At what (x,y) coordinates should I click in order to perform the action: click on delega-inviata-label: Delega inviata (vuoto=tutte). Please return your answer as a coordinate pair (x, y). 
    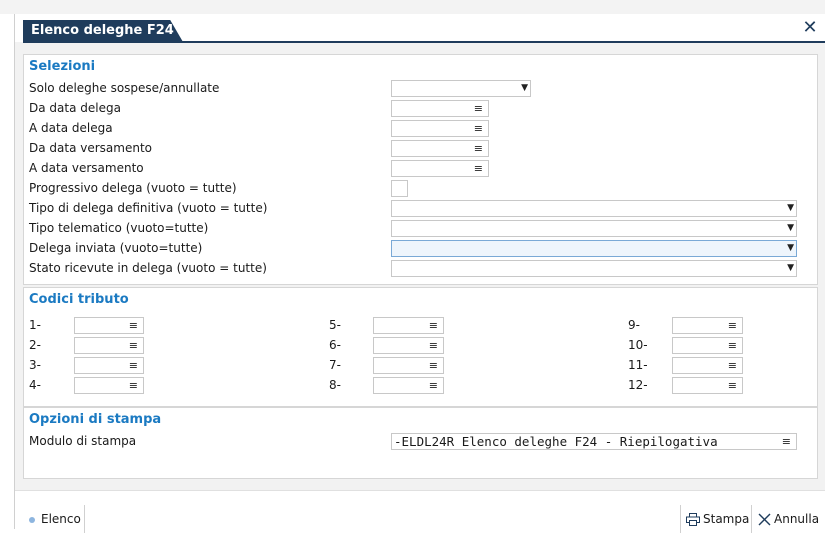
    Looking at the image, I should click on (116, 248).